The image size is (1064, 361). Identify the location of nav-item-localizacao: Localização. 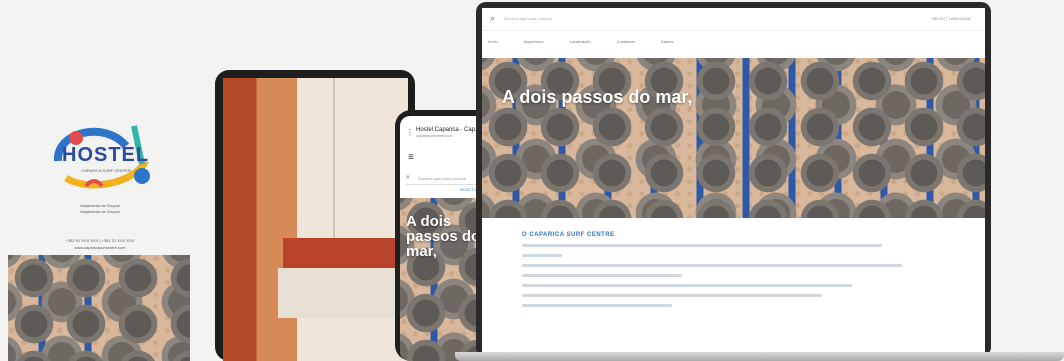
(580, 41).